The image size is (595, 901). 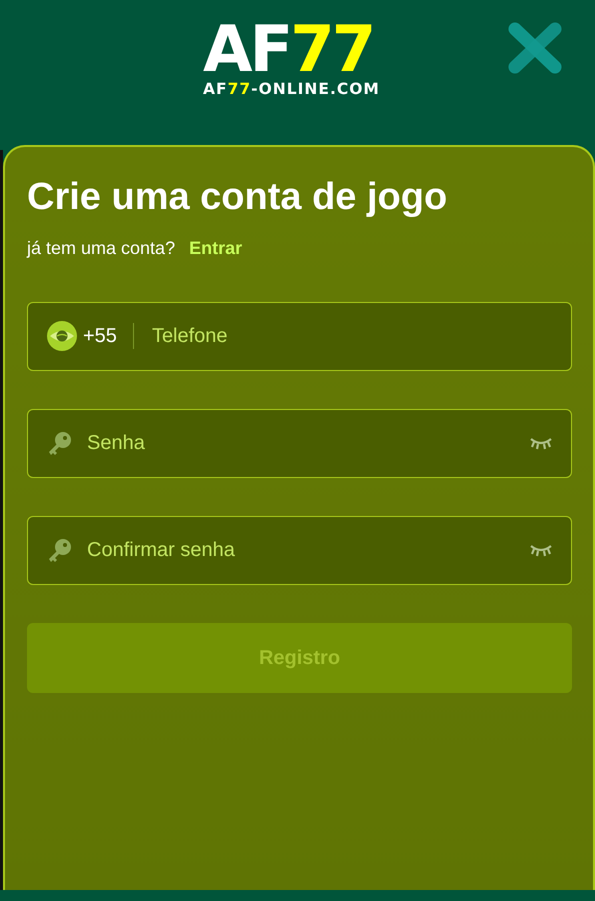 I want to click on password-field: Confirmar senha, so click(x=299, y=550).